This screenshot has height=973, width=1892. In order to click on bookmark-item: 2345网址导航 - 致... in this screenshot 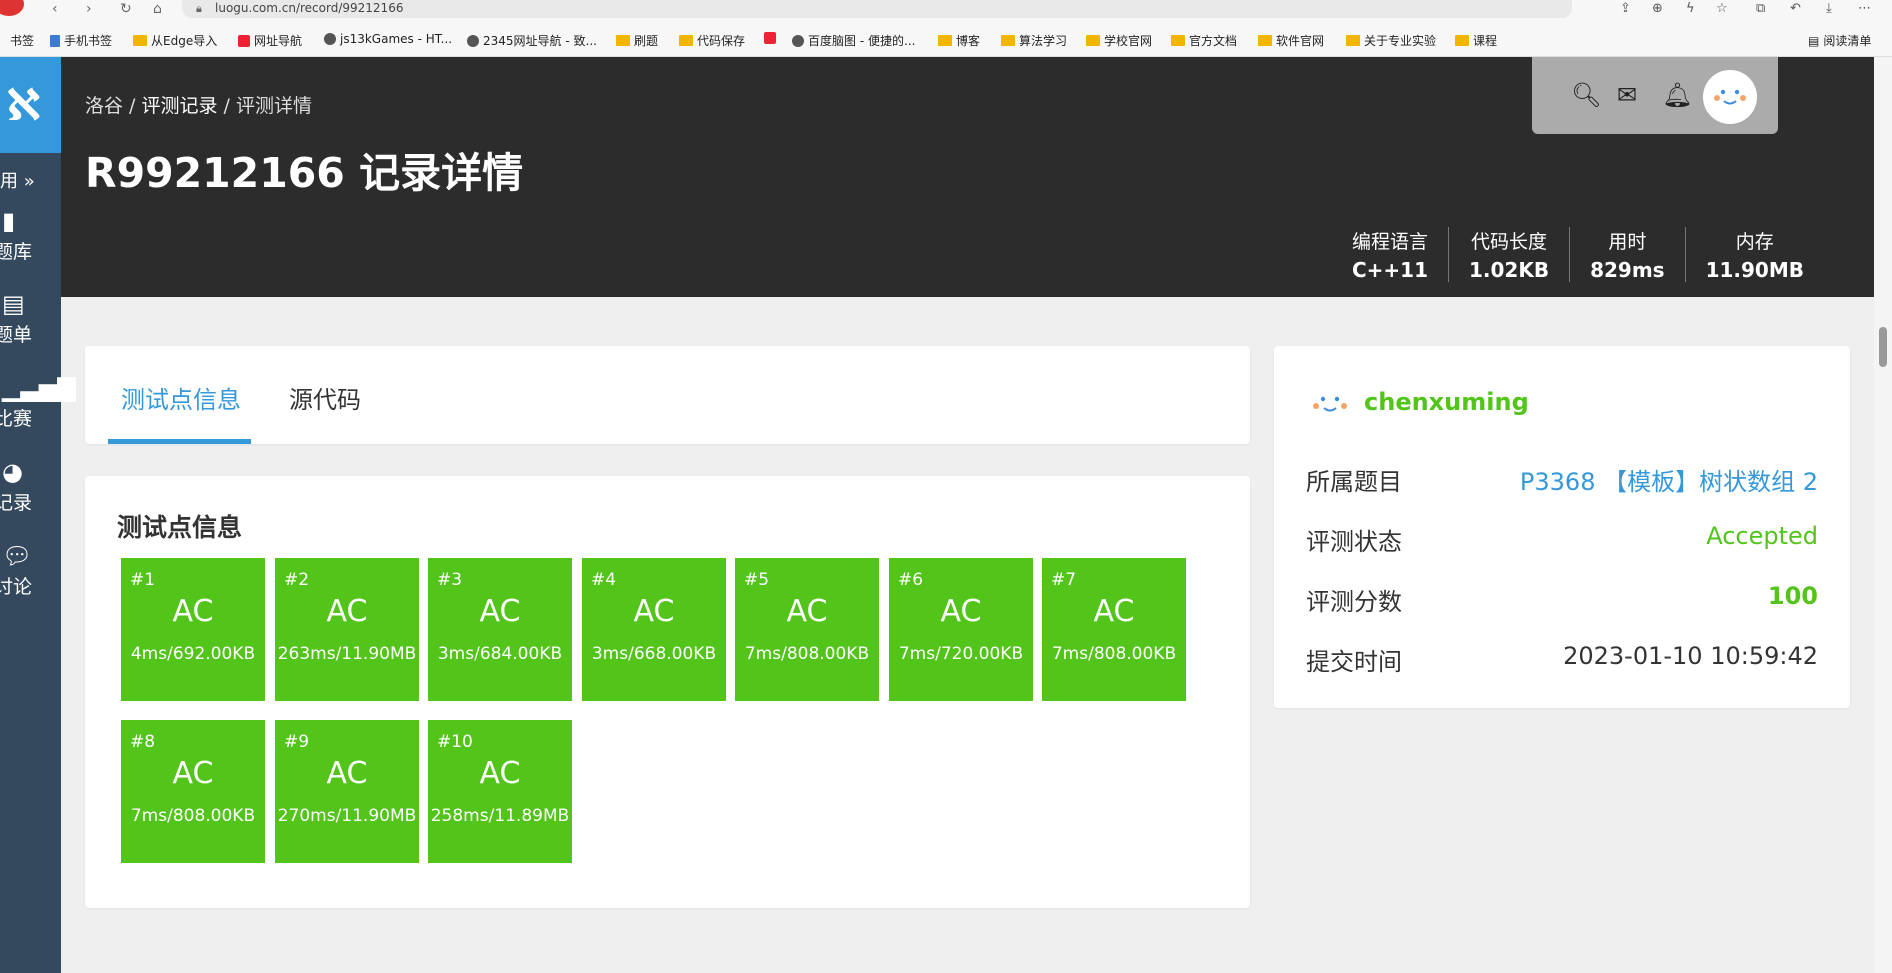, I will do `click(532, 40)`.